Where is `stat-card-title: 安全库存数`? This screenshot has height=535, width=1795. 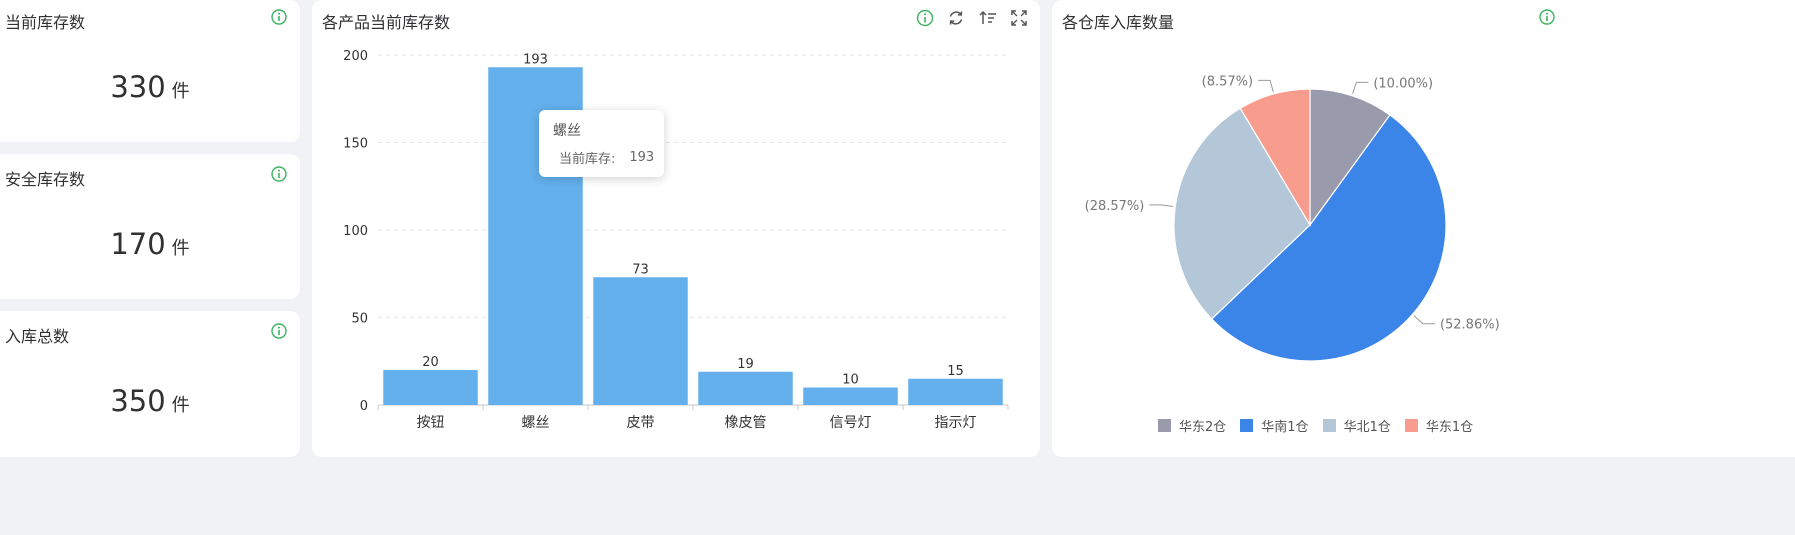 stat-card-title: 安全库存数 is located at coordinates (45, 179).